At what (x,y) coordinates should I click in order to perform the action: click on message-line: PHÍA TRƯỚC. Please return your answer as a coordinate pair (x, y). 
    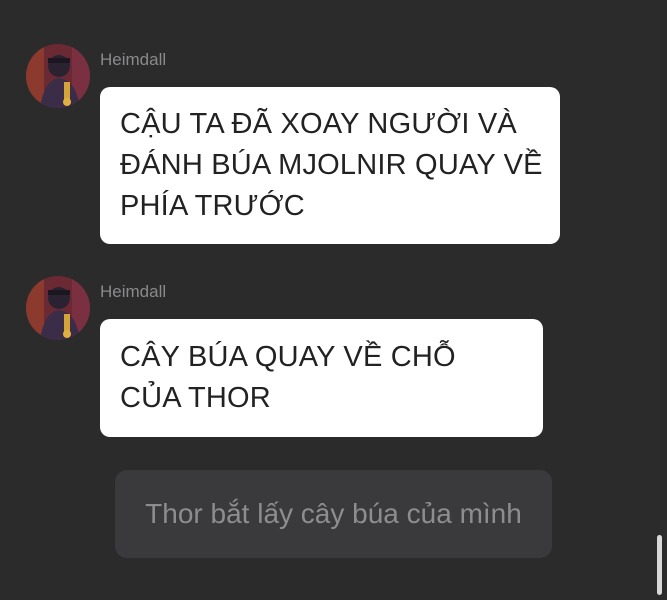
    Looking at the image, I should click on (212, 206).